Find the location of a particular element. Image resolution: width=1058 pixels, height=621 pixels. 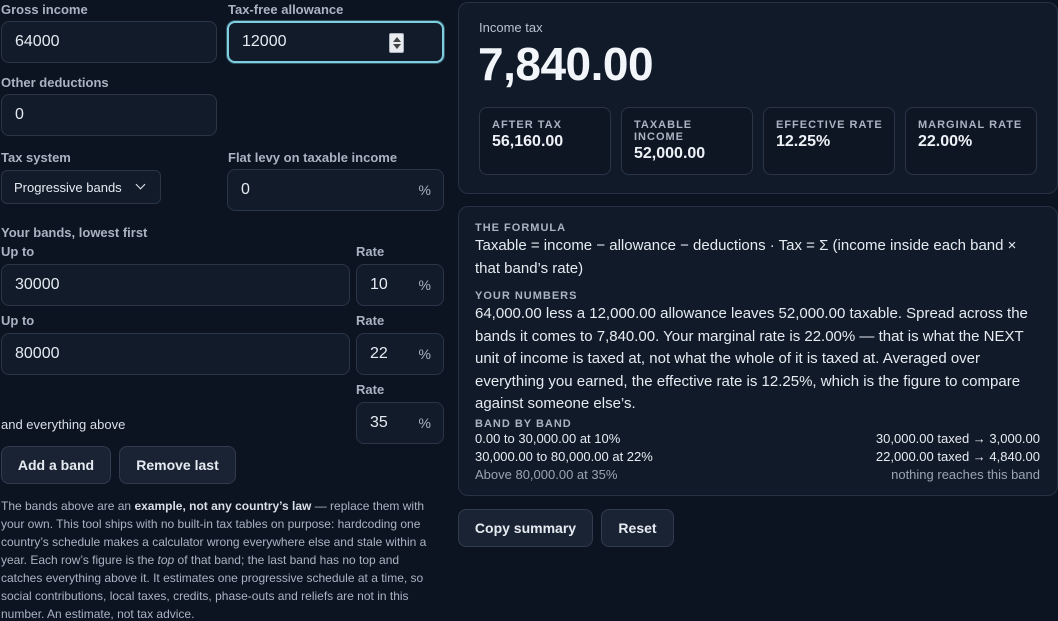

stat-marginal-rate: MARGINAL RATE 22.00% is located at coordinates (971, 141).